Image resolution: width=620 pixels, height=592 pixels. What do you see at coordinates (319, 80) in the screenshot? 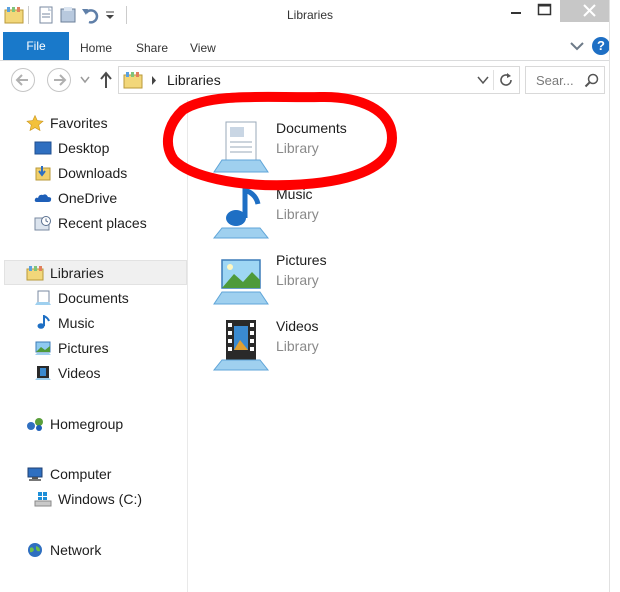
I see `address-box: Libraries` at bounding box center [319, 80].